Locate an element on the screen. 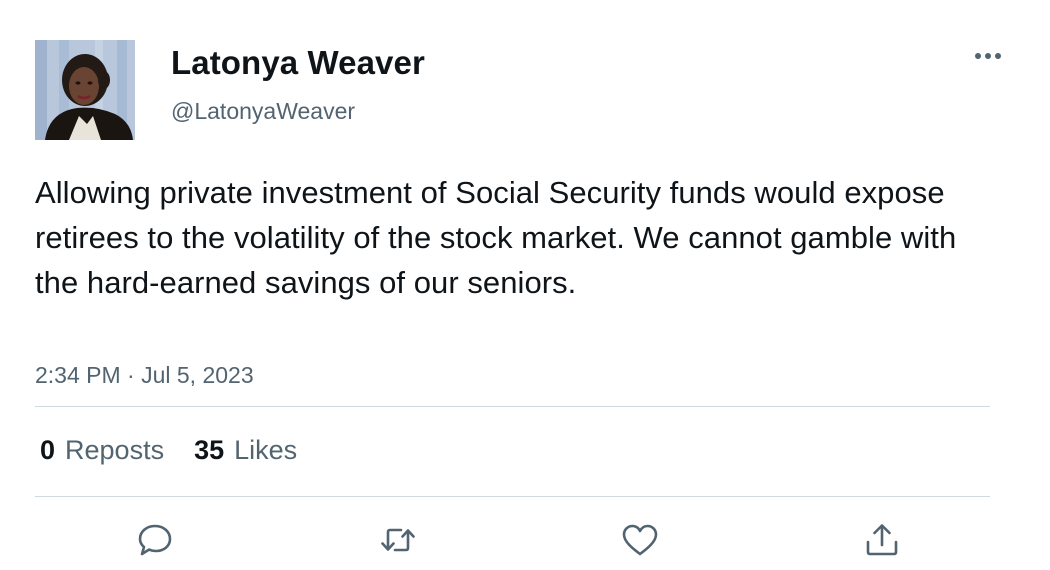 The width and height of the screenshot is (1050, 570). reposts-count: 0 is located at coordinates (48, 450).